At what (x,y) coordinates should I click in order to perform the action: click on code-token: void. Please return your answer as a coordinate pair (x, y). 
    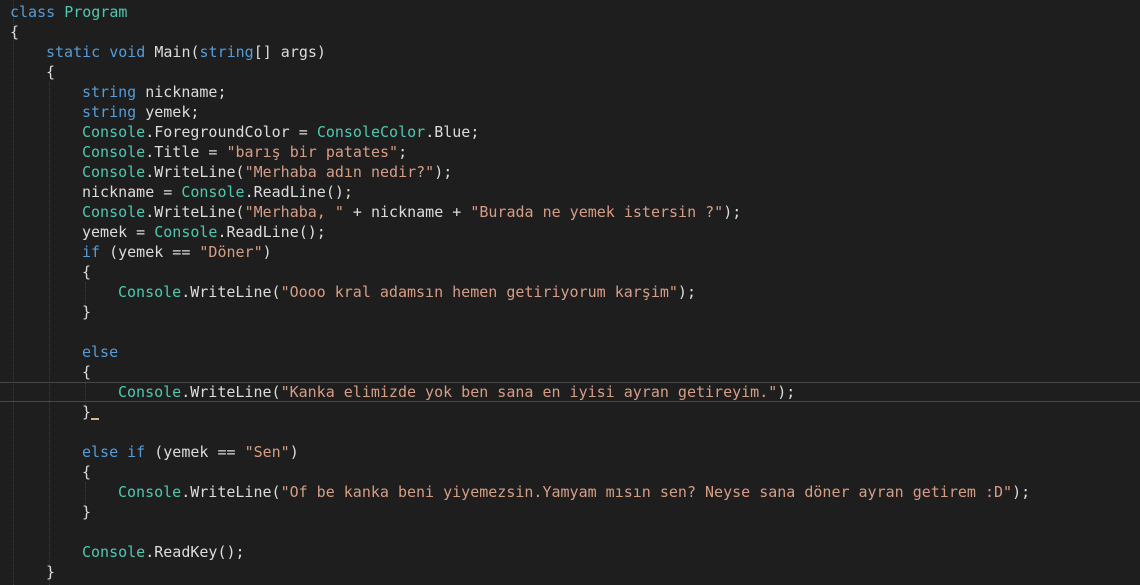
    Looking at the image, I should click on (127, 52).